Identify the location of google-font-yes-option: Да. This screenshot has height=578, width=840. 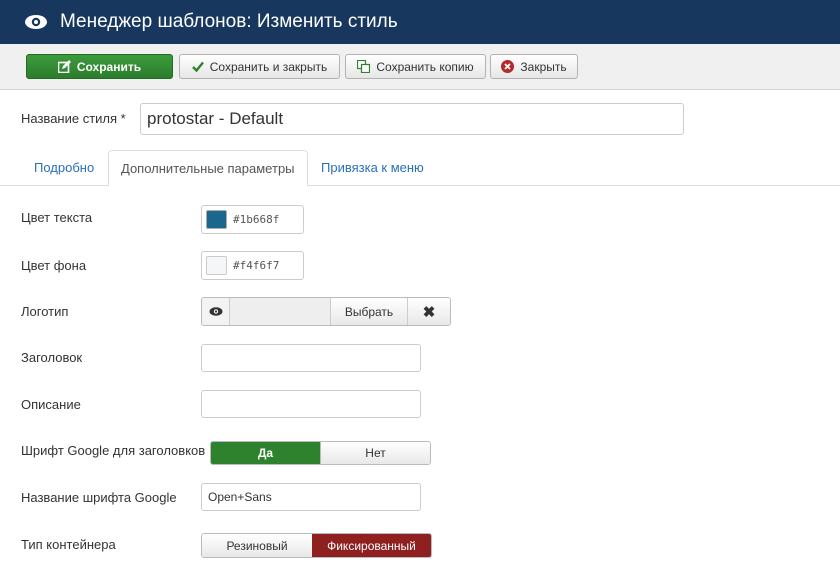
(265, 453).